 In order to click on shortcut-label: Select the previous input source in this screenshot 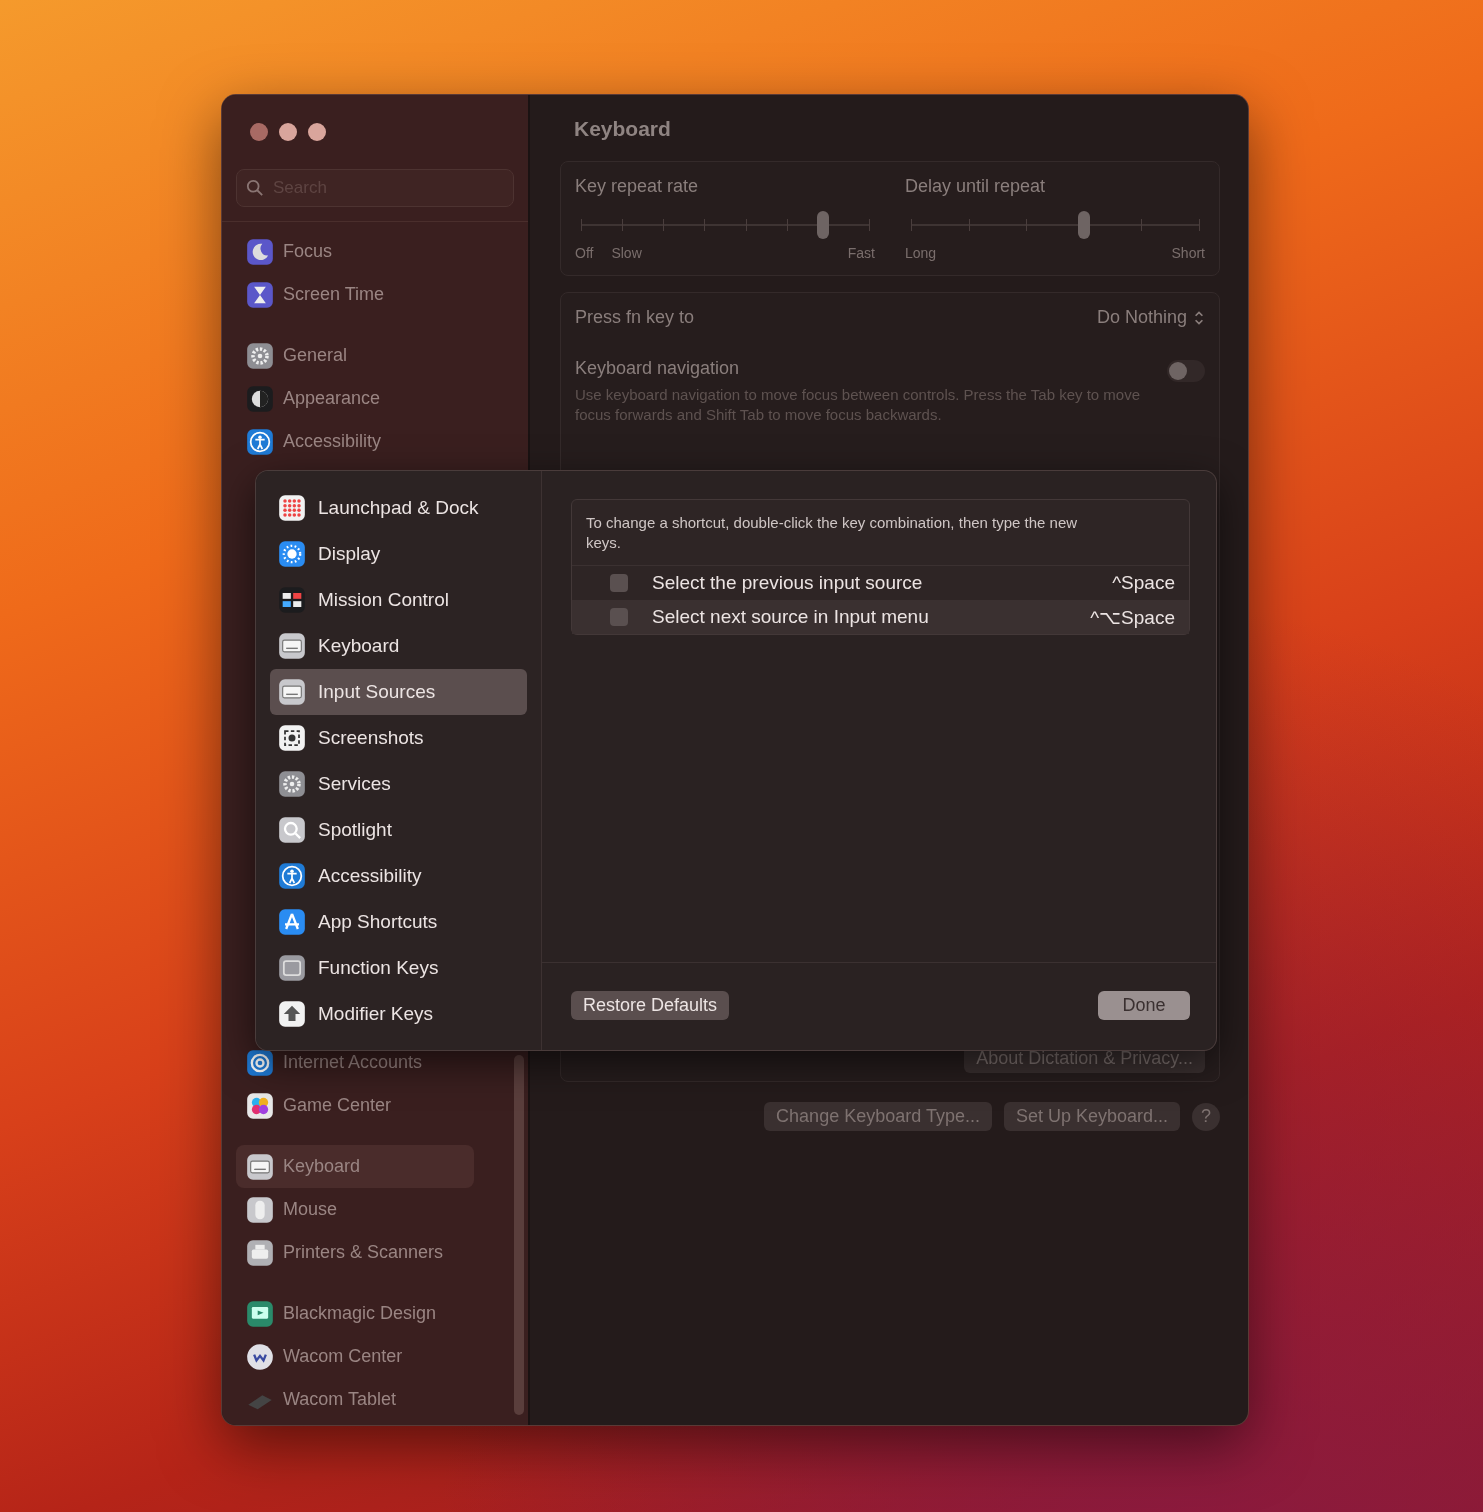, I will do `click(788, 583)`.